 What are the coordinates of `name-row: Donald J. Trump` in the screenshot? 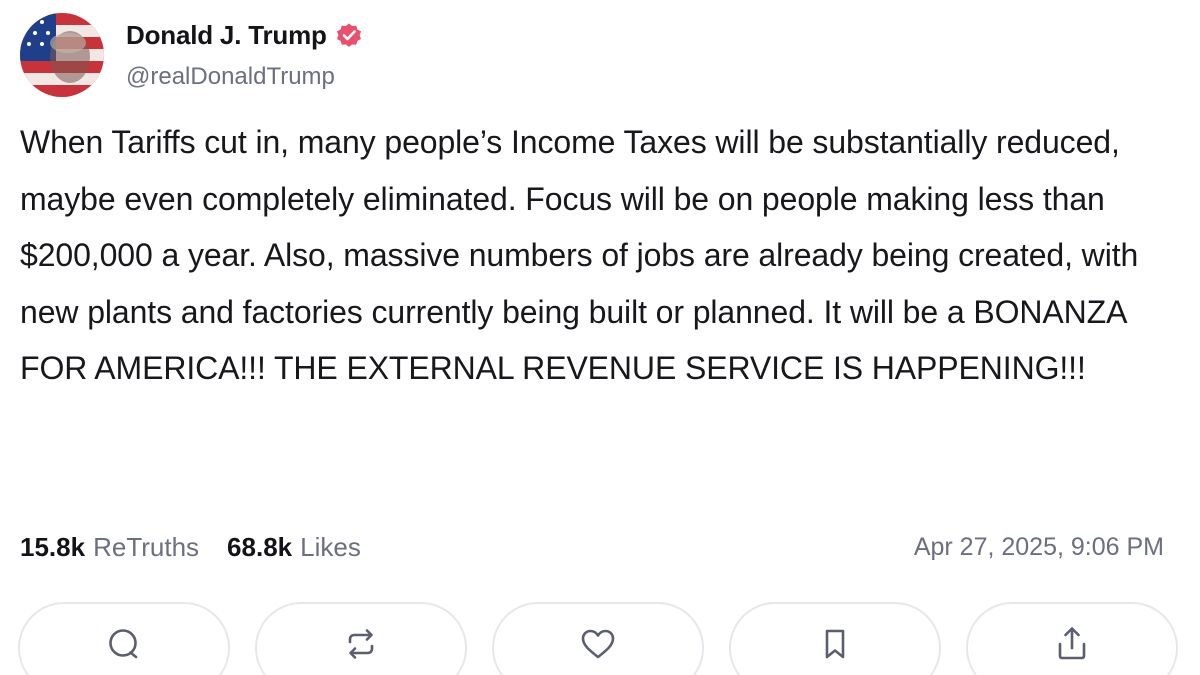 It's located at (244, 35).